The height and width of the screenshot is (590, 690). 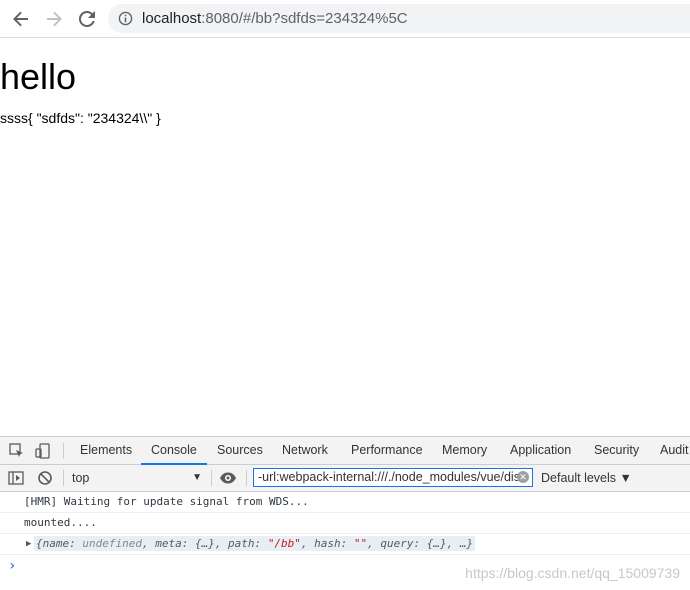 I want to click on tab-audits: Audit, so click(x=674, y=450).